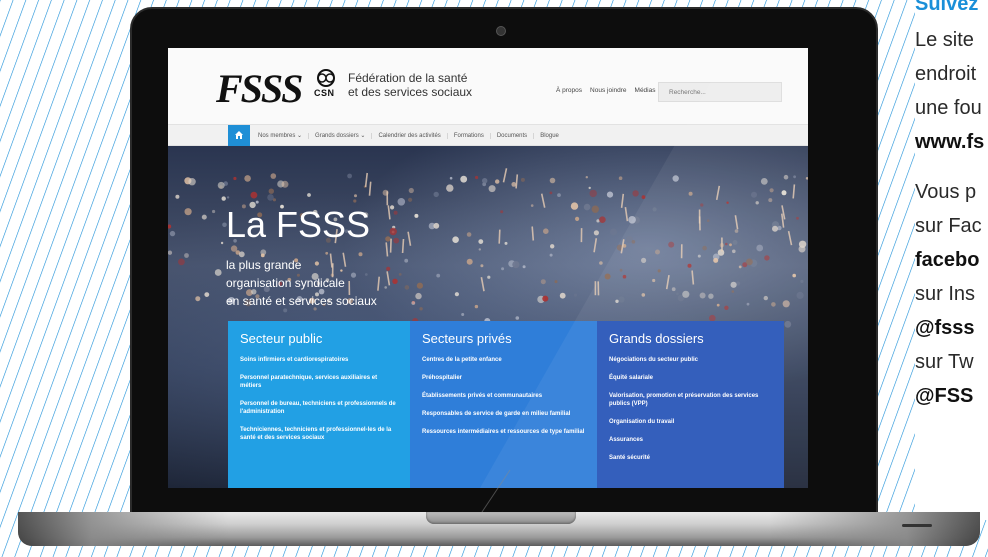  What do you see at coordinates (344, 136) in the screenshot?
I see `nav-item-grands-dossiers: Grands dossiers ⌄` at bounding box center [344, 136].